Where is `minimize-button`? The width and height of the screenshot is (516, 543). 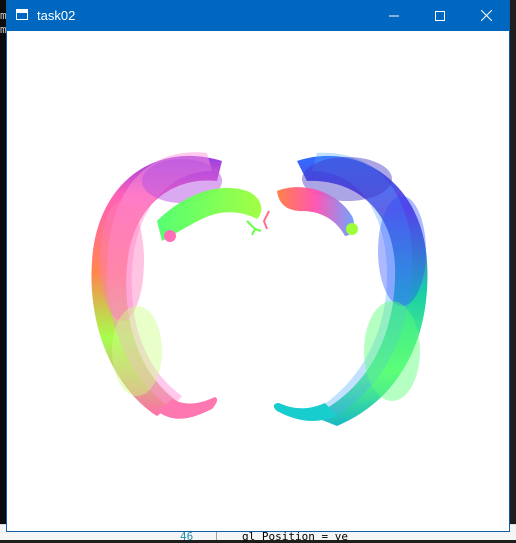
minimize-button is located at coordinates (394, 15).